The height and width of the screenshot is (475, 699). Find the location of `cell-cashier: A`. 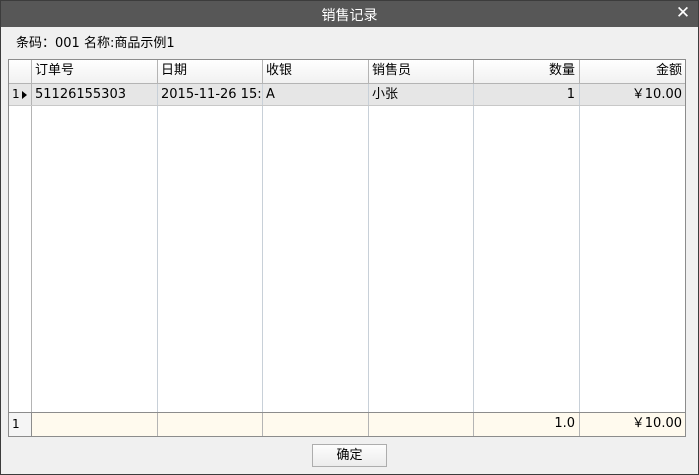

cell-cashier: A is located at coordinates (316, 94).